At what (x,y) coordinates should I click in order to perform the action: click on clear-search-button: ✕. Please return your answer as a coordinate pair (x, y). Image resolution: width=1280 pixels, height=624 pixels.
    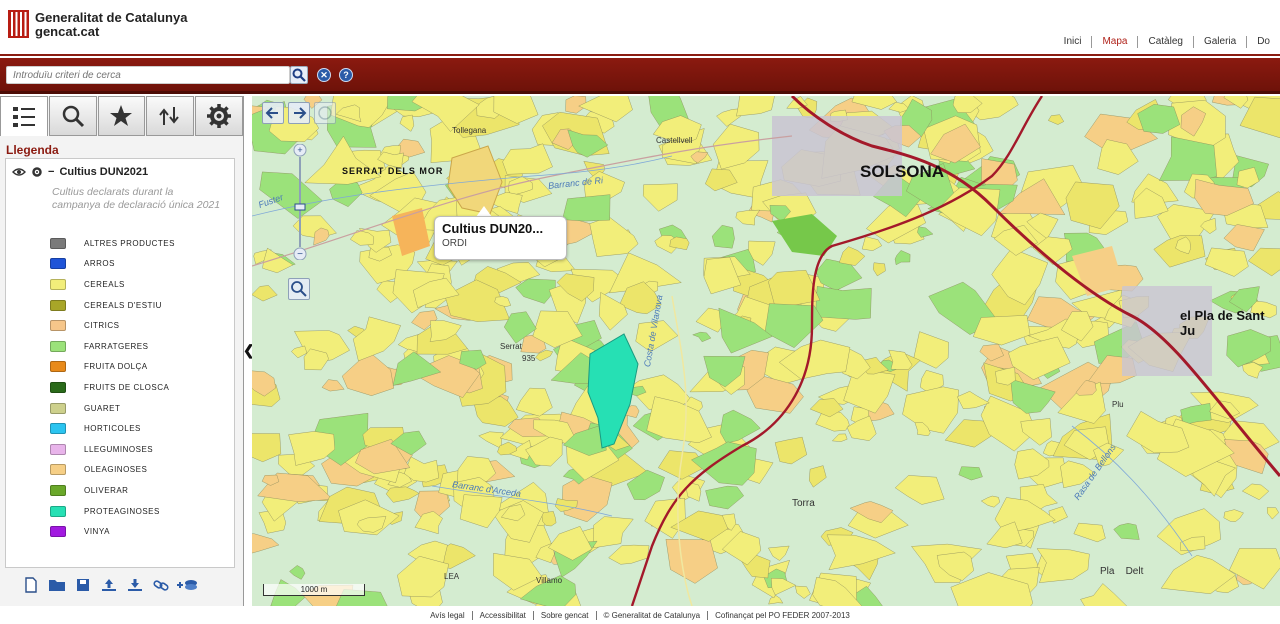
    Looking at the image, I should click on (324, 75).